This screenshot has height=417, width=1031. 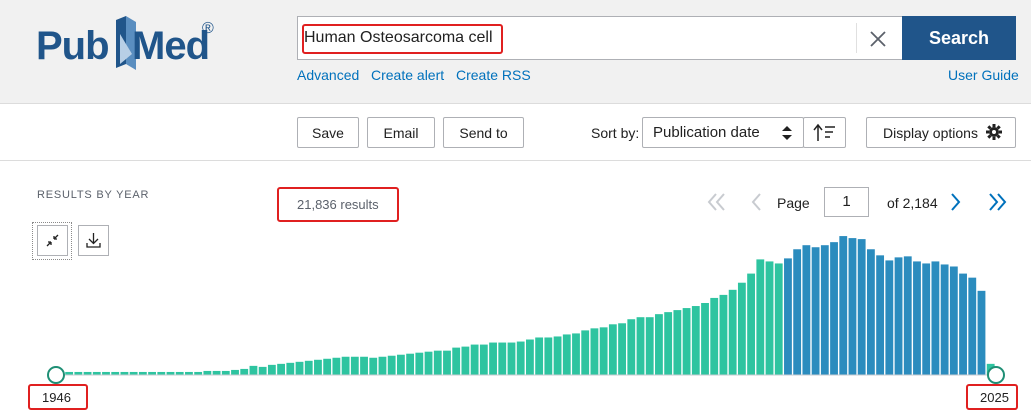 What do you see at coordinates (756, 202) in the screenshot?
I see `previous-page-icon` at bounding box center [756, 202].